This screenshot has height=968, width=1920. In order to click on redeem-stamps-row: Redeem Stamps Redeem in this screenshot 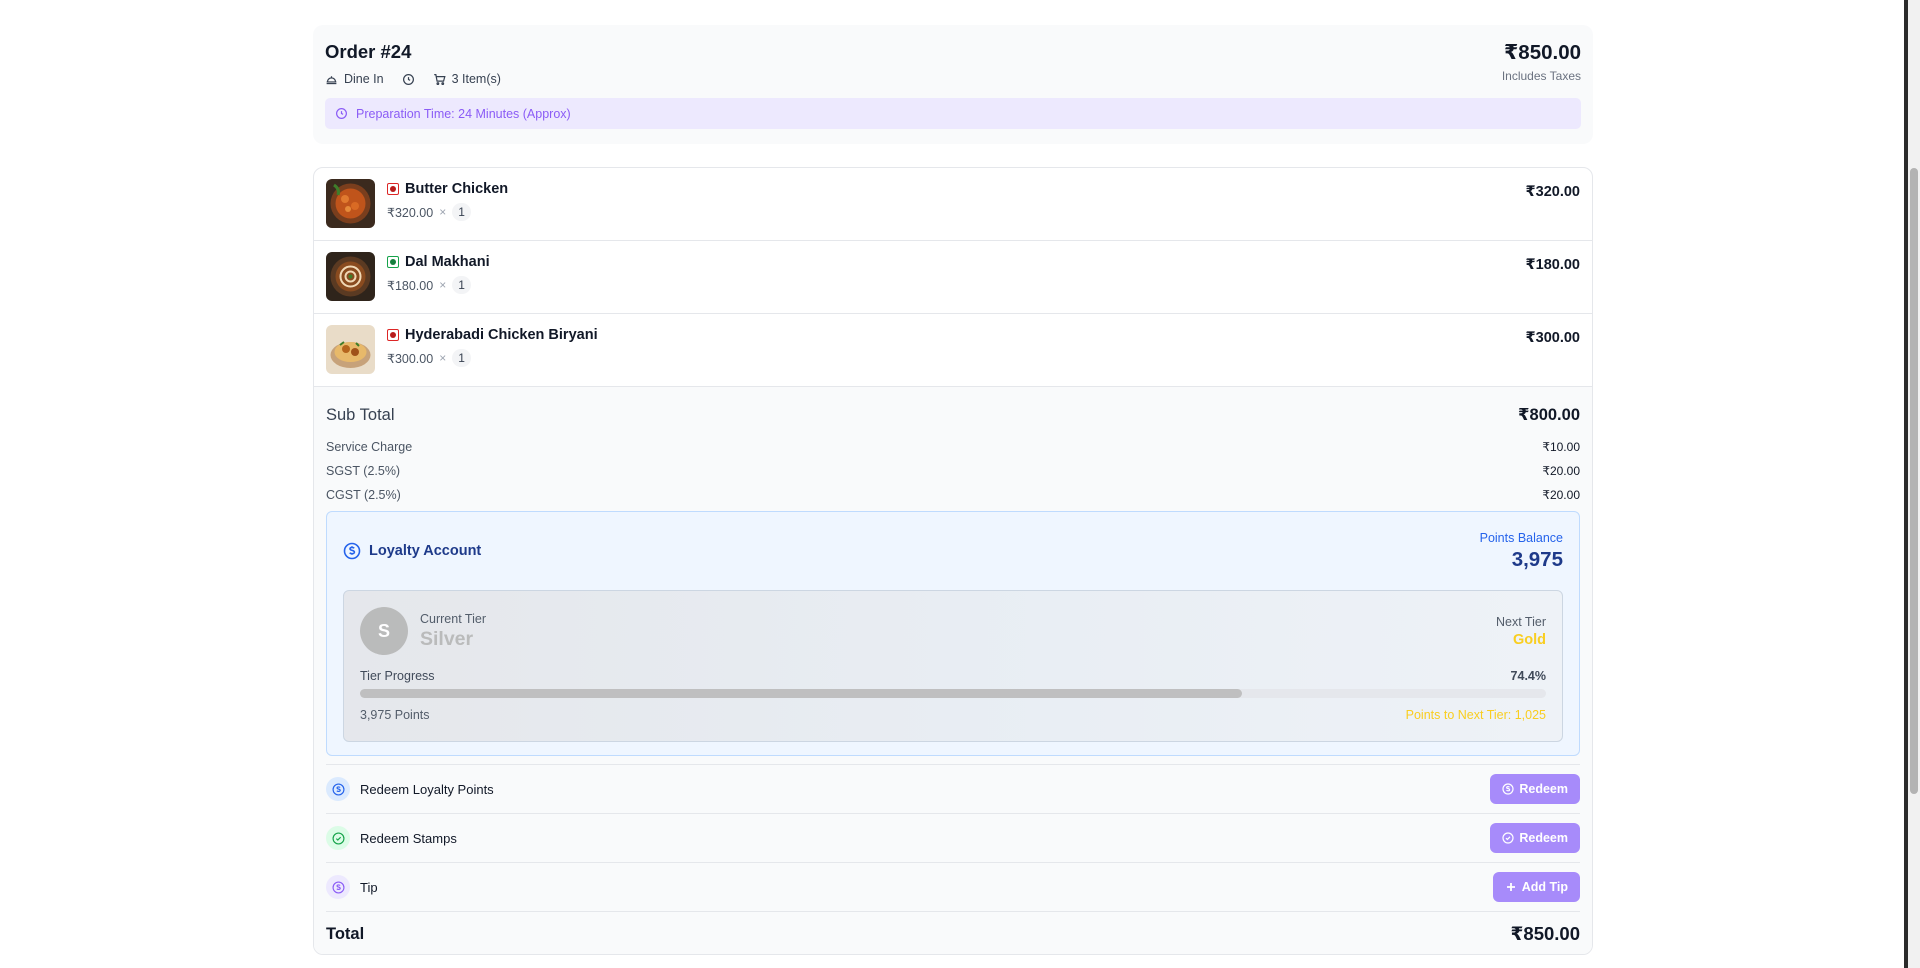, I will do `click(953, 837)`.